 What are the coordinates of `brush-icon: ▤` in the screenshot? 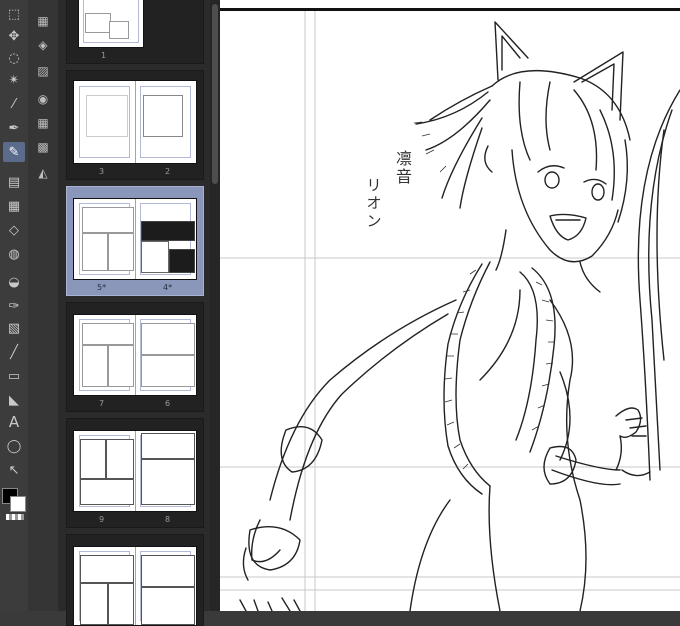 It's located at (14, 182).